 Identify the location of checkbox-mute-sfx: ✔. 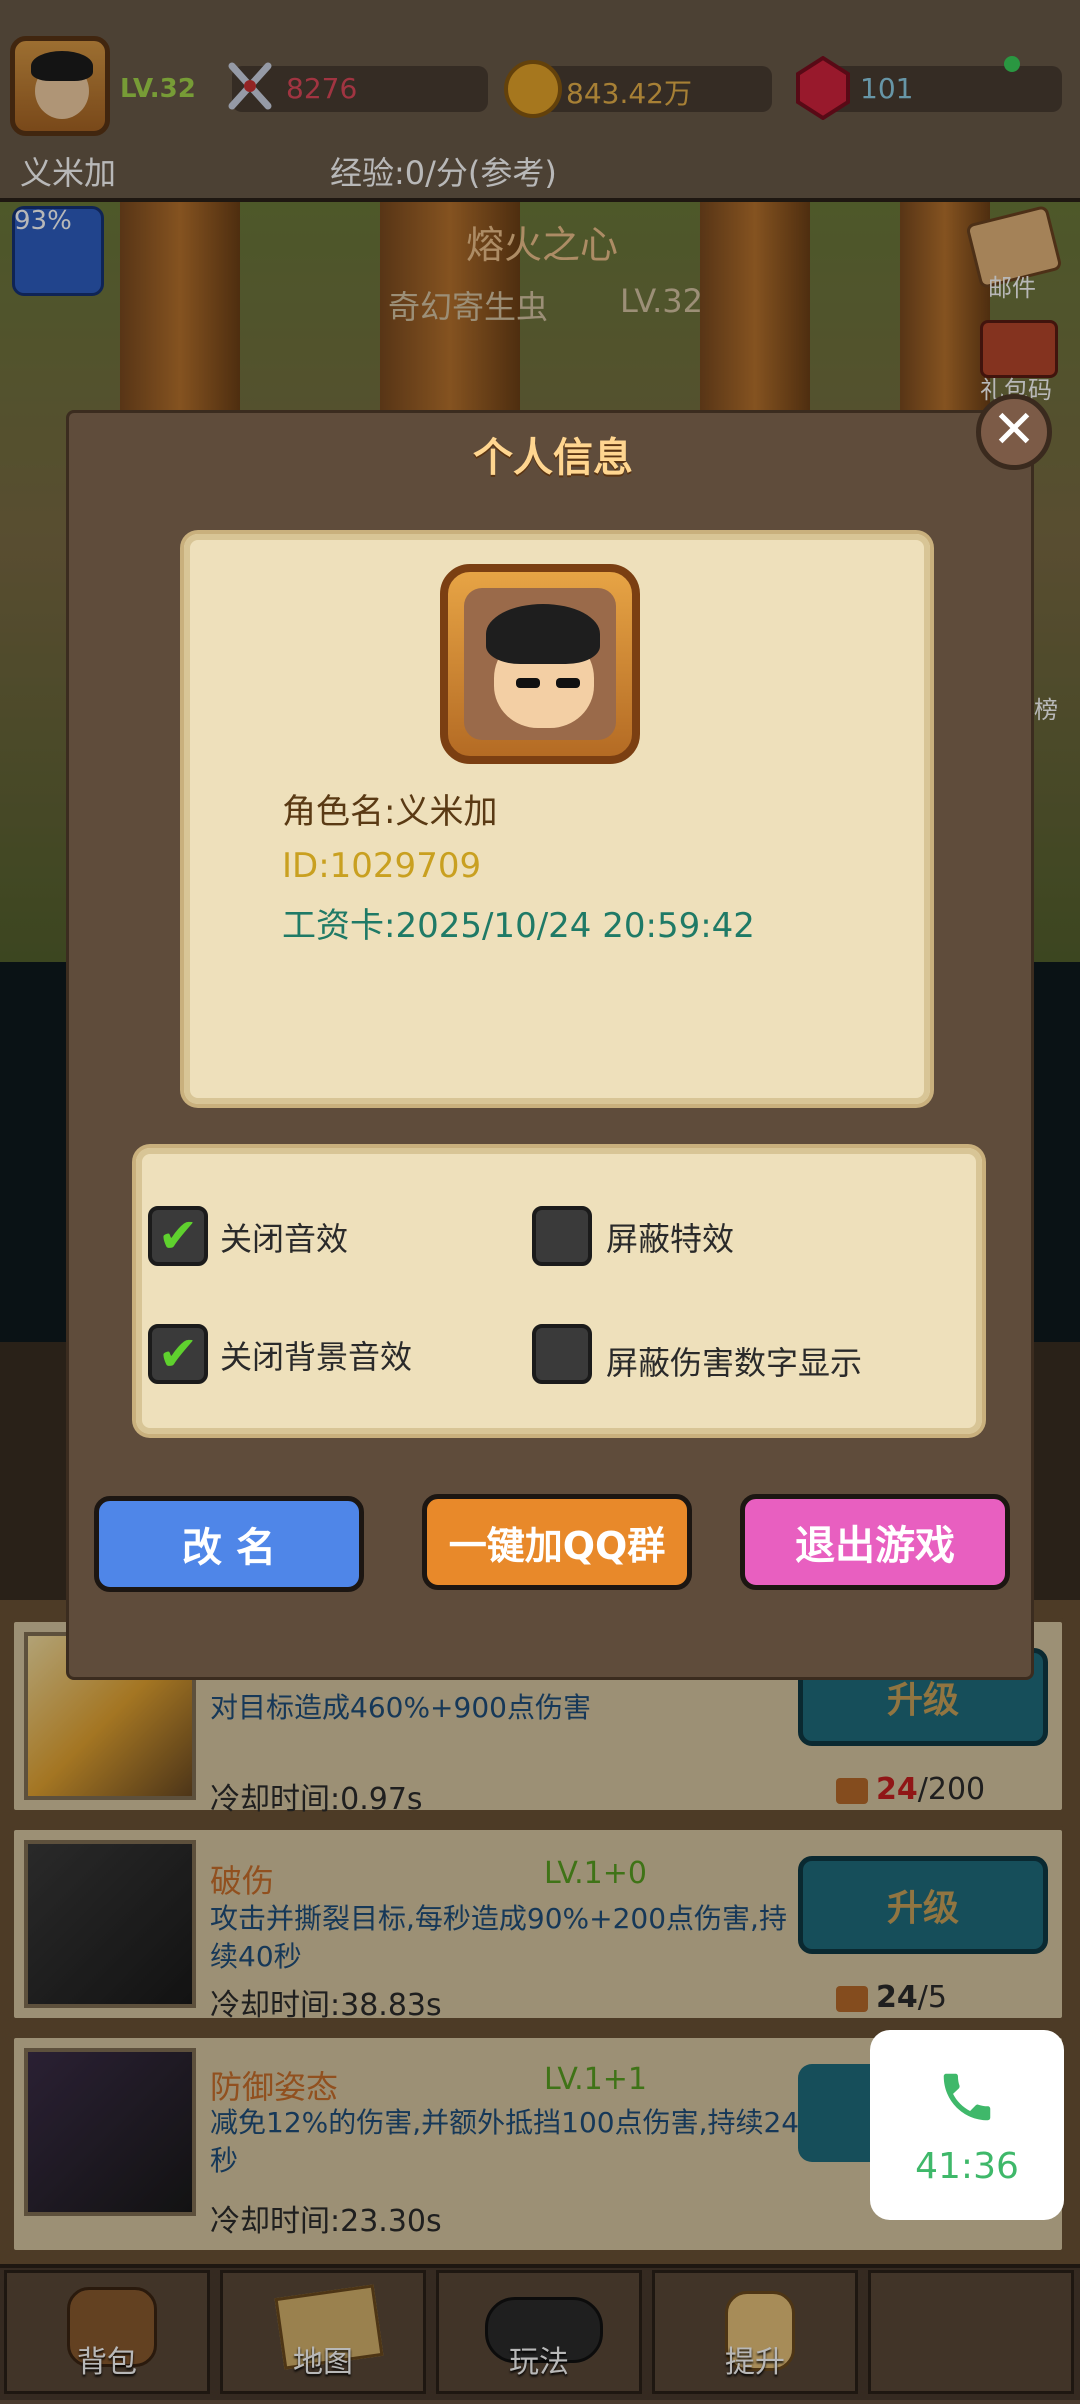
(178, 1236).